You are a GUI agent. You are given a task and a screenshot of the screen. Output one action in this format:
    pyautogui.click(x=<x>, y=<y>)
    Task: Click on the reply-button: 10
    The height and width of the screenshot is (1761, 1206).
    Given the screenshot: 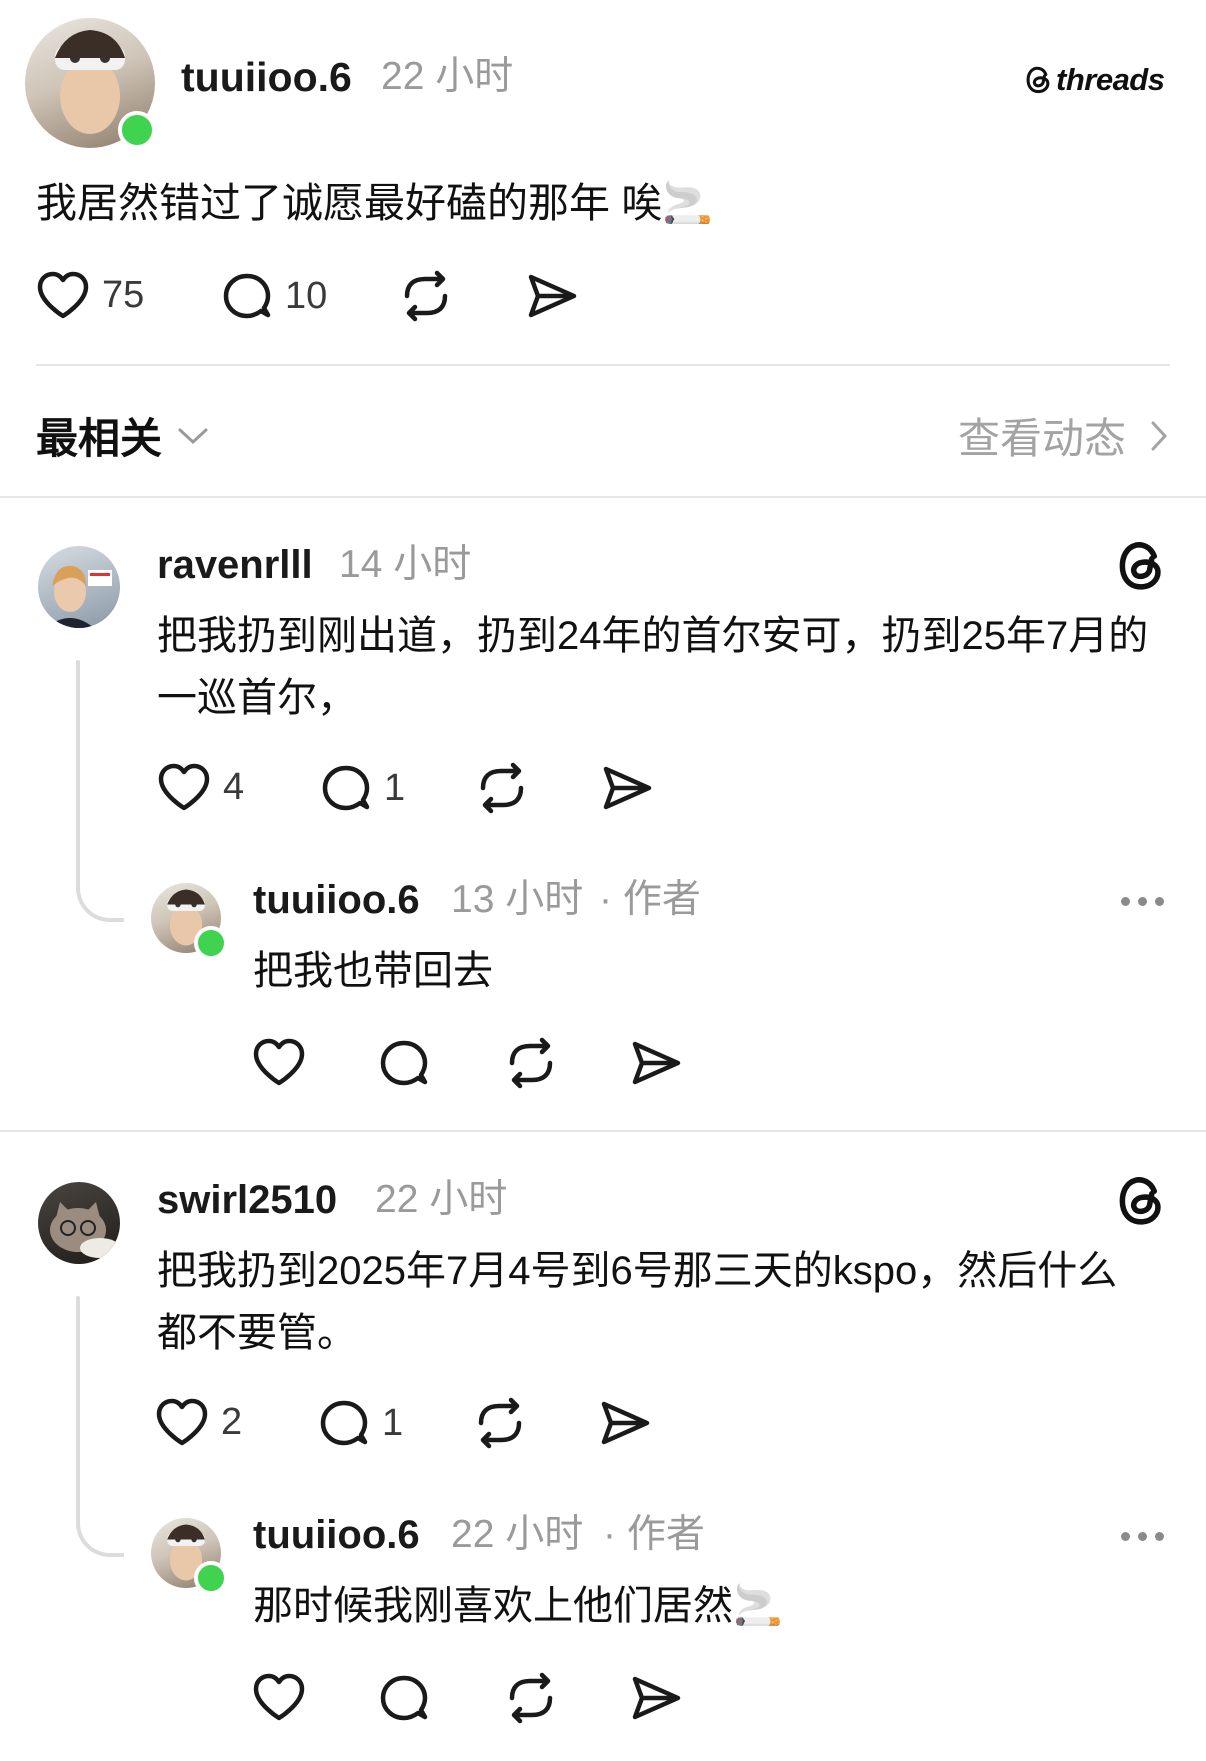 What is the action you would take?
    pyautogui.click(x=274, y=296)
    